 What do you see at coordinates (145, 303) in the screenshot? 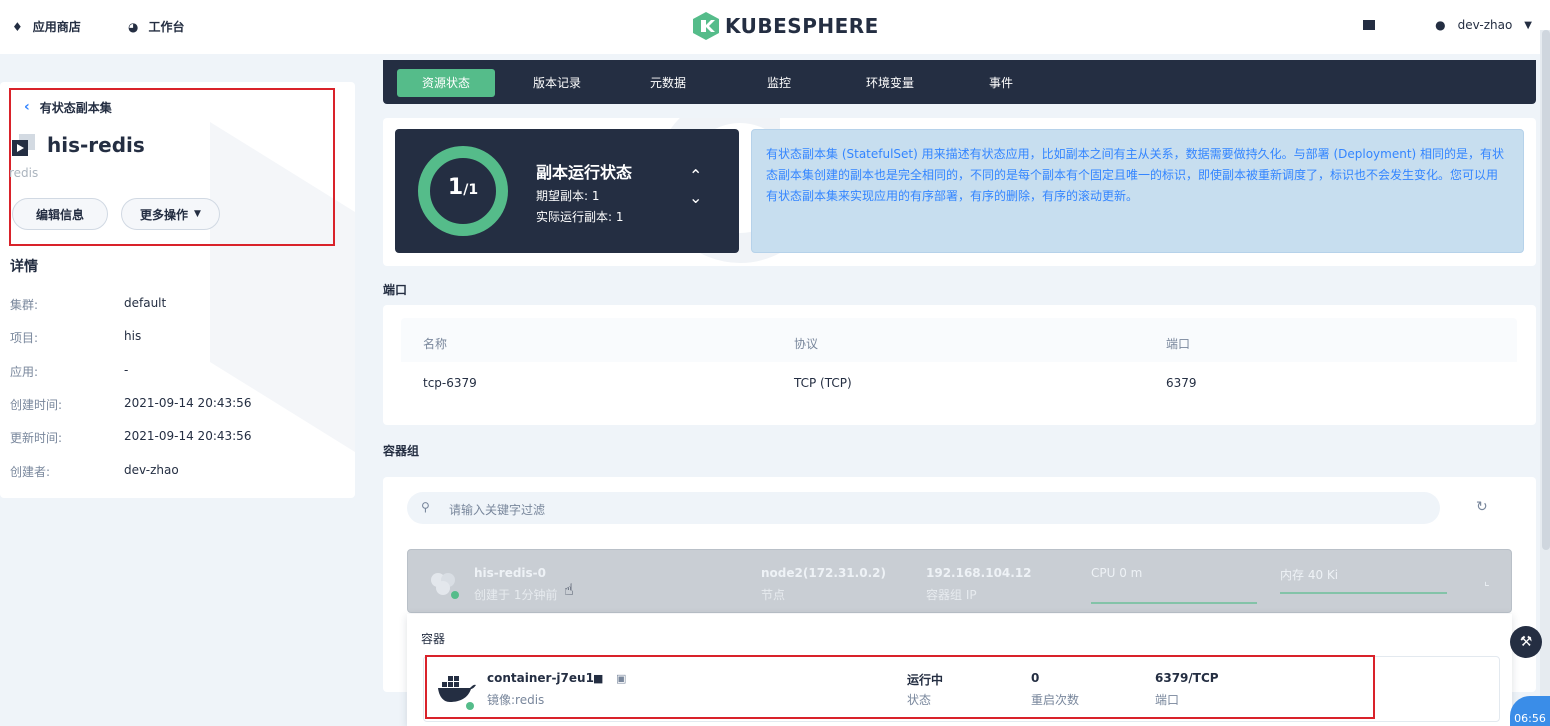
I see `detail-value-cluster: default` at bounding box center [145, 303].